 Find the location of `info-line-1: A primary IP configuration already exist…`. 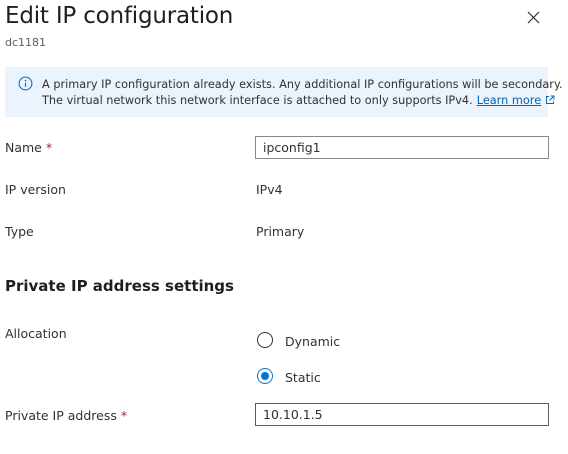

info-line-1: A primary IP configuration already exist… is located at coordinates (302, 84).